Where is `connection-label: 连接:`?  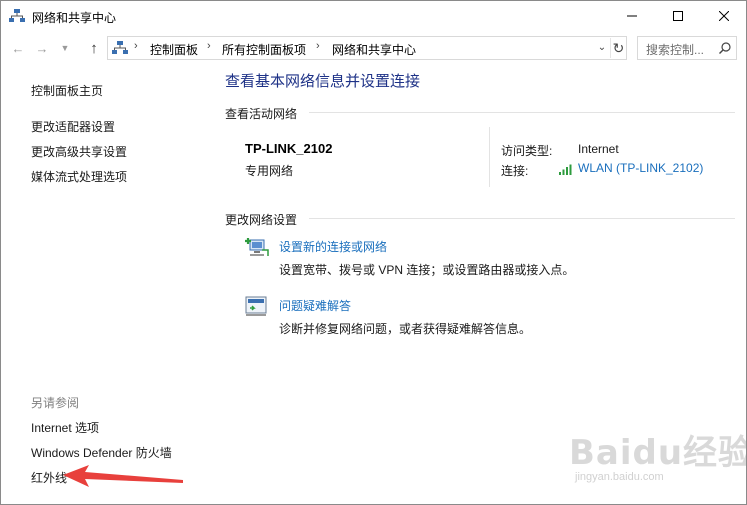 connection-label: 连接: is located at coordinates (515, 171).